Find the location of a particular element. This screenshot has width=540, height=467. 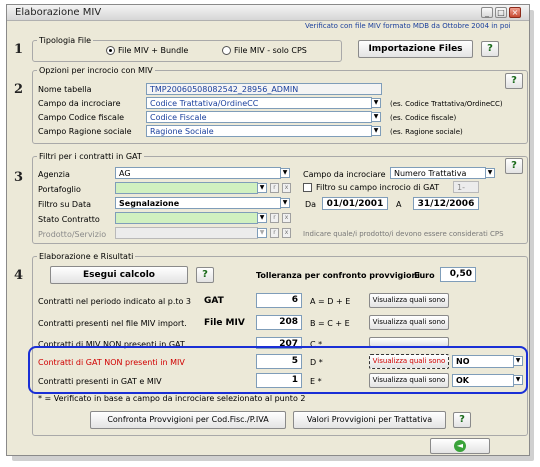

prodotto-servizio-label: Prodotto/Servizio is located at coordinates (72, 234).